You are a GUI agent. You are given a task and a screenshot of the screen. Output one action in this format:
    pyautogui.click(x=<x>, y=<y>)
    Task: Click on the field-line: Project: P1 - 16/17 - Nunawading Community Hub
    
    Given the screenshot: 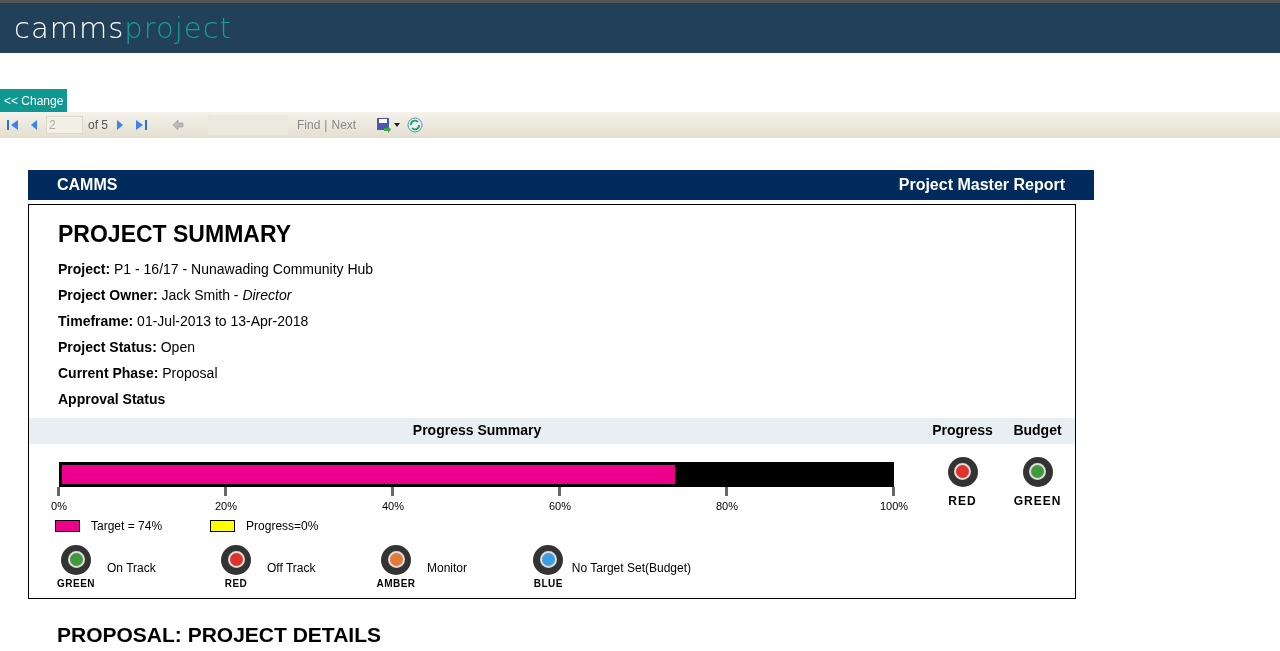 What is the action you would take?
    pyautogui.click(x=216, y=269)
    